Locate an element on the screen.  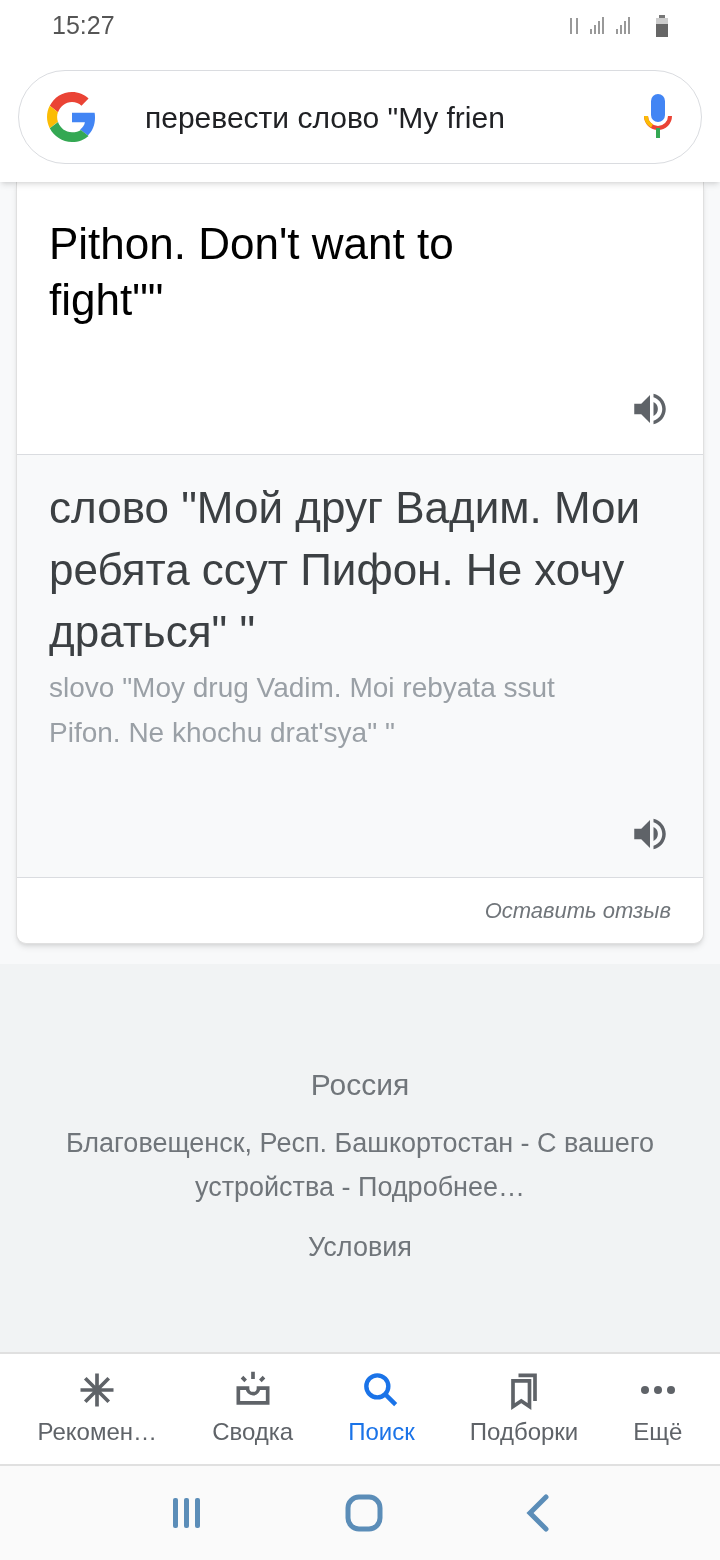
nav-tab: Подборки is located at coordinates (524, 1409).